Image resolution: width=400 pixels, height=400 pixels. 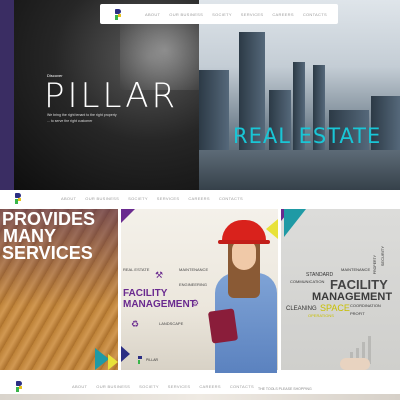 What do you see at coordinates (59, 289) in the screenshot?
I see `services-panel: PROVIDES MANY SERVICES` at bounding box center [59, 289].